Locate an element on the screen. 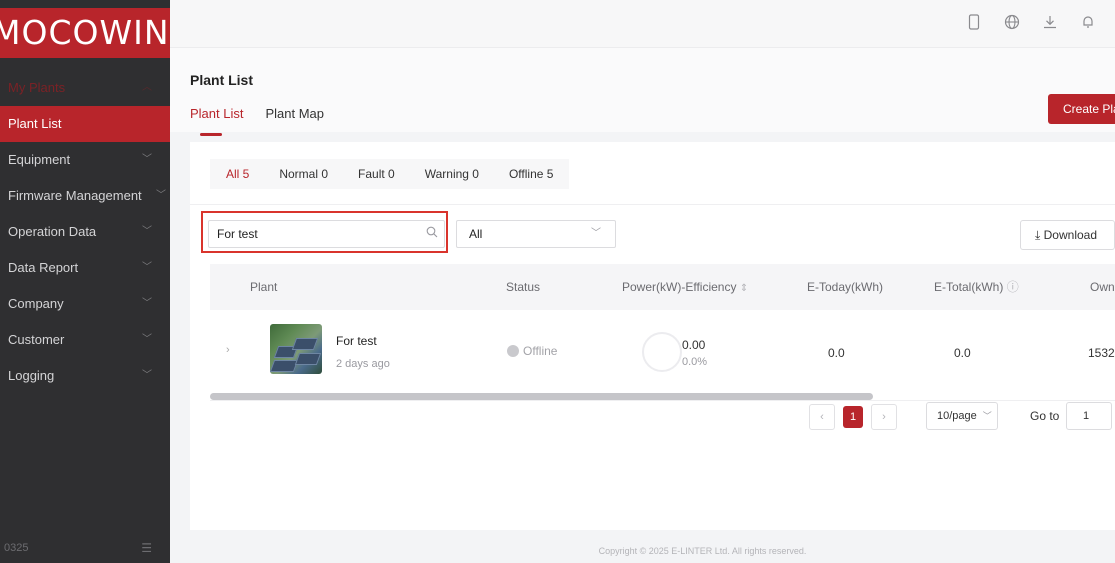 Image resolution: width=1115 pixels, height=563 pixels. sidebar-item-label: My Plants is located at coordinates (37, 87).